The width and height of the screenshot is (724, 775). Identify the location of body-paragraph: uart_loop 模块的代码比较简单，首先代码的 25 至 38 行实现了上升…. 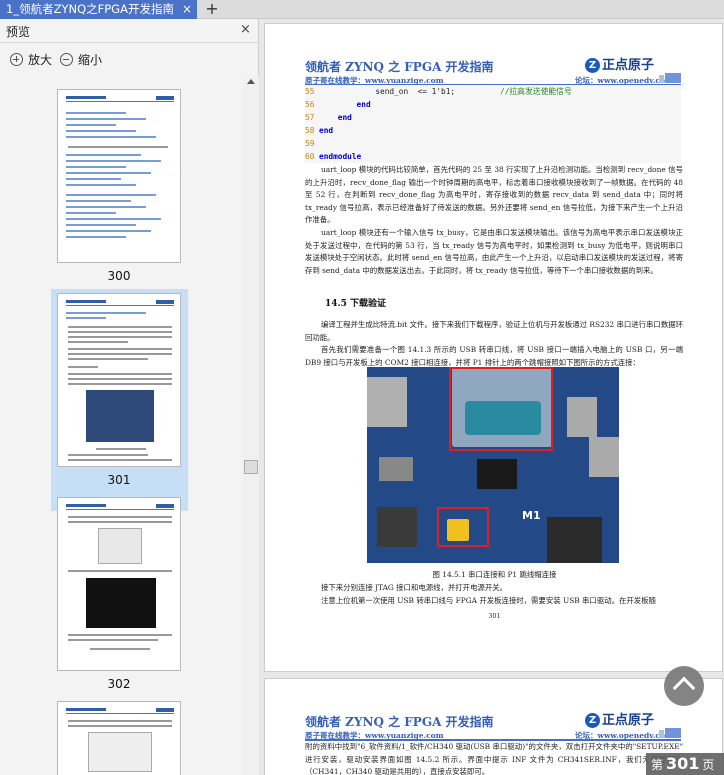
(494, 195).